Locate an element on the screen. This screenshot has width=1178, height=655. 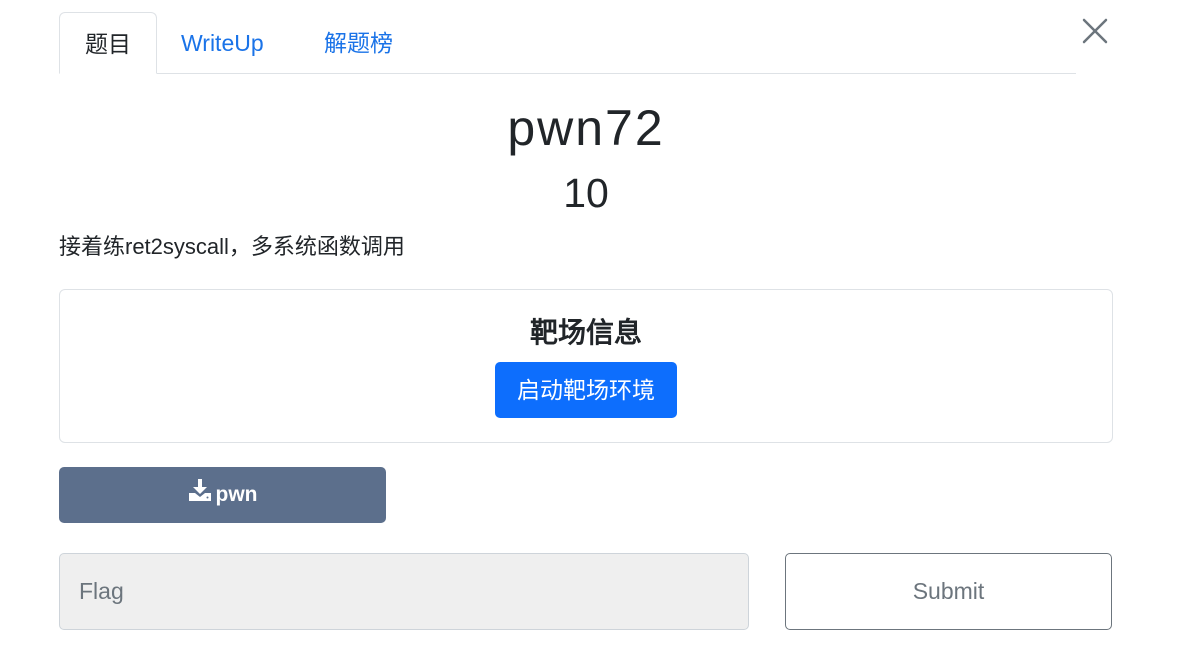
download-icon is located at coordinates (200, 493).